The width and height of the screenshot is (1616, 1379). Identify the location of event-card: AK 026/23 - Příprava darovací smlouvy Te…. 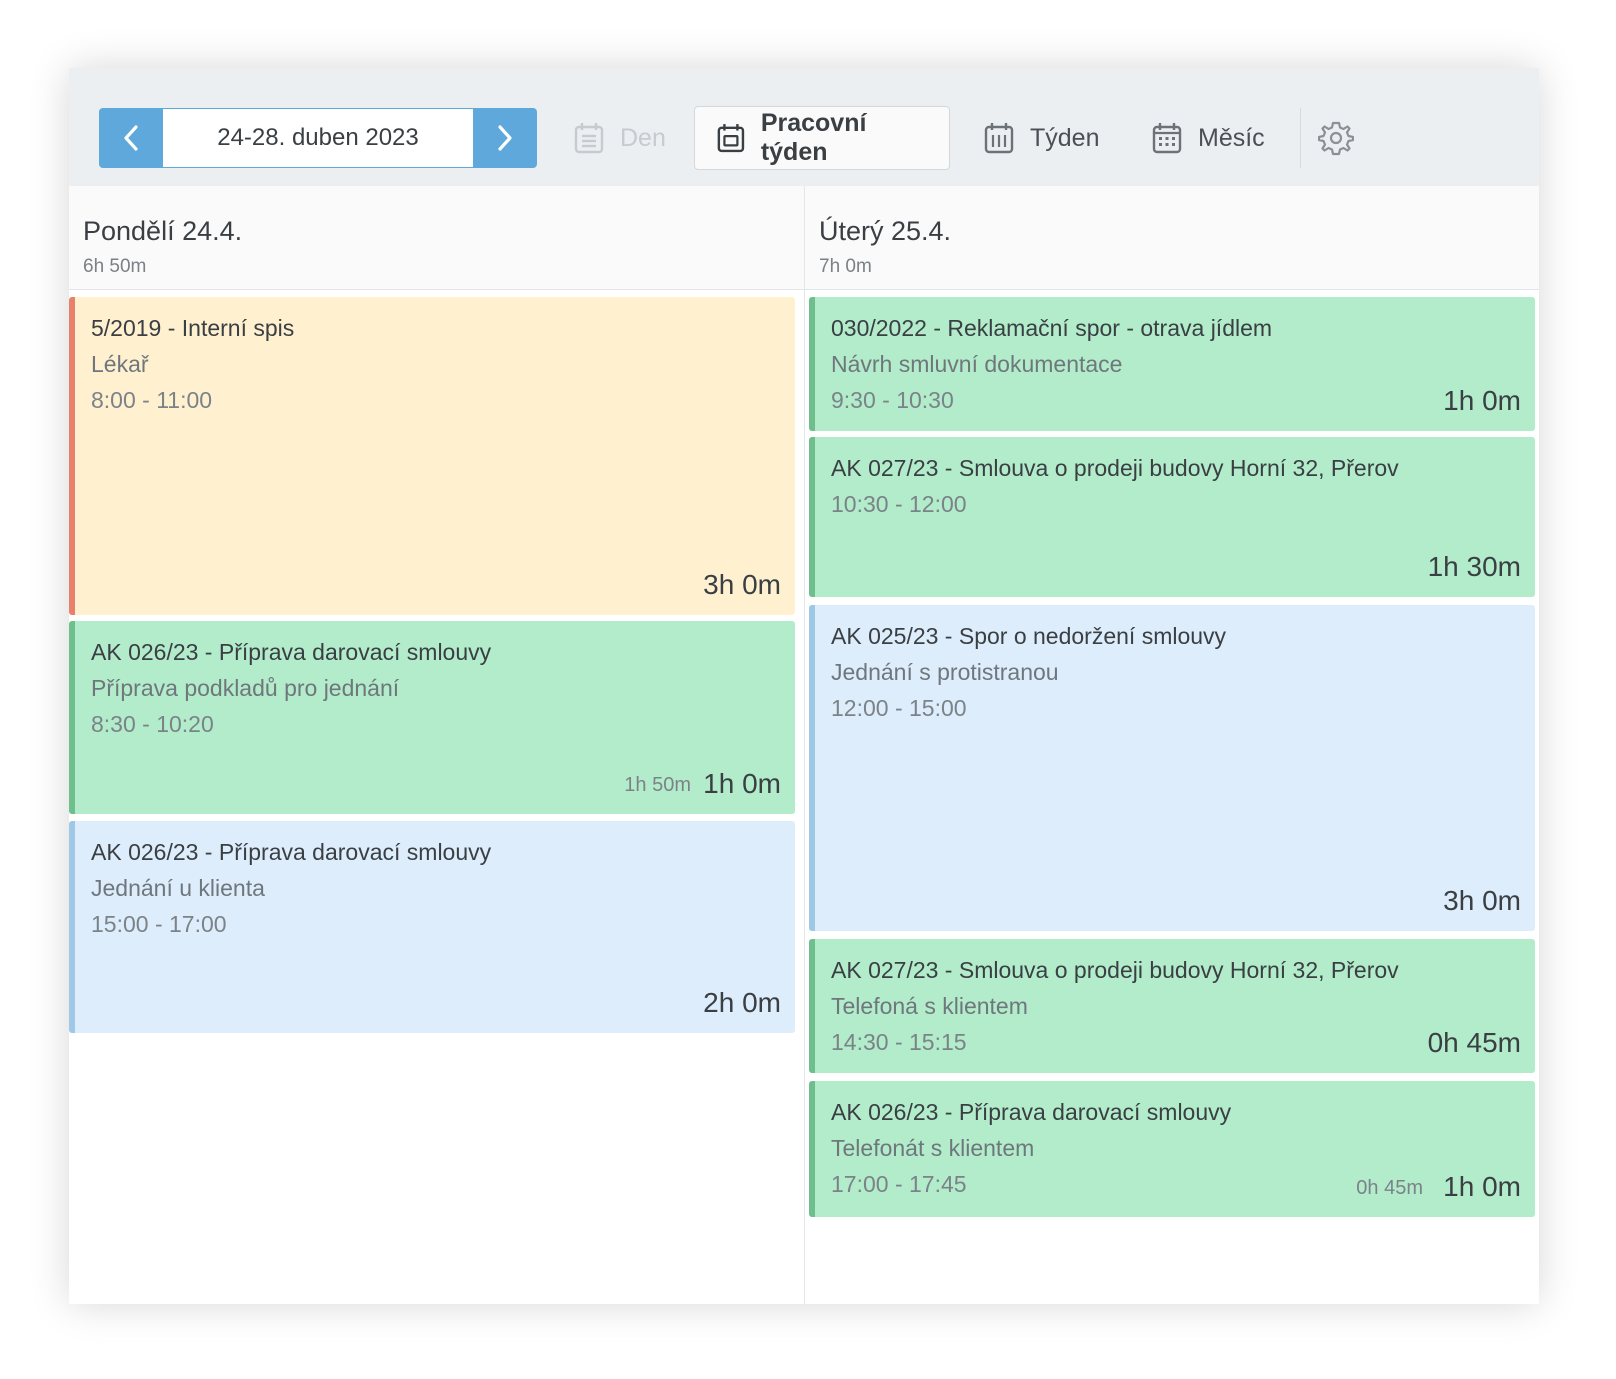
(1172, 1149).